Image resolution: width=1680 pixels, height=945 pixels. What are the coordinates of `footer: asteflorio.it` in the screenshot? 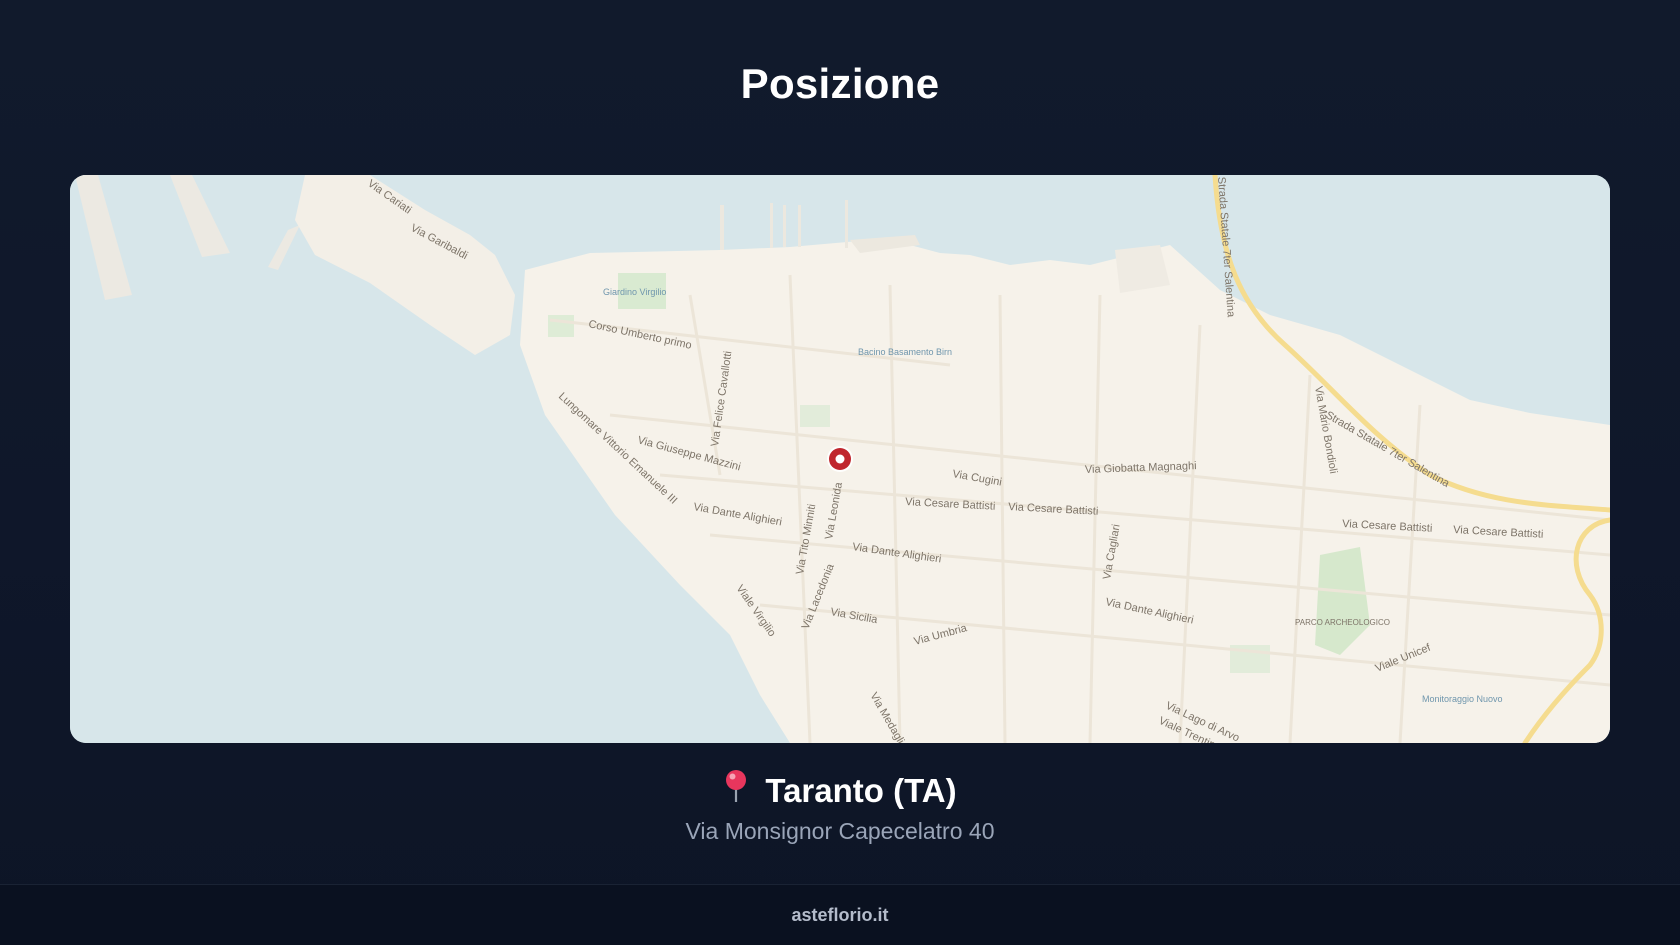 It's located at (840, 914).